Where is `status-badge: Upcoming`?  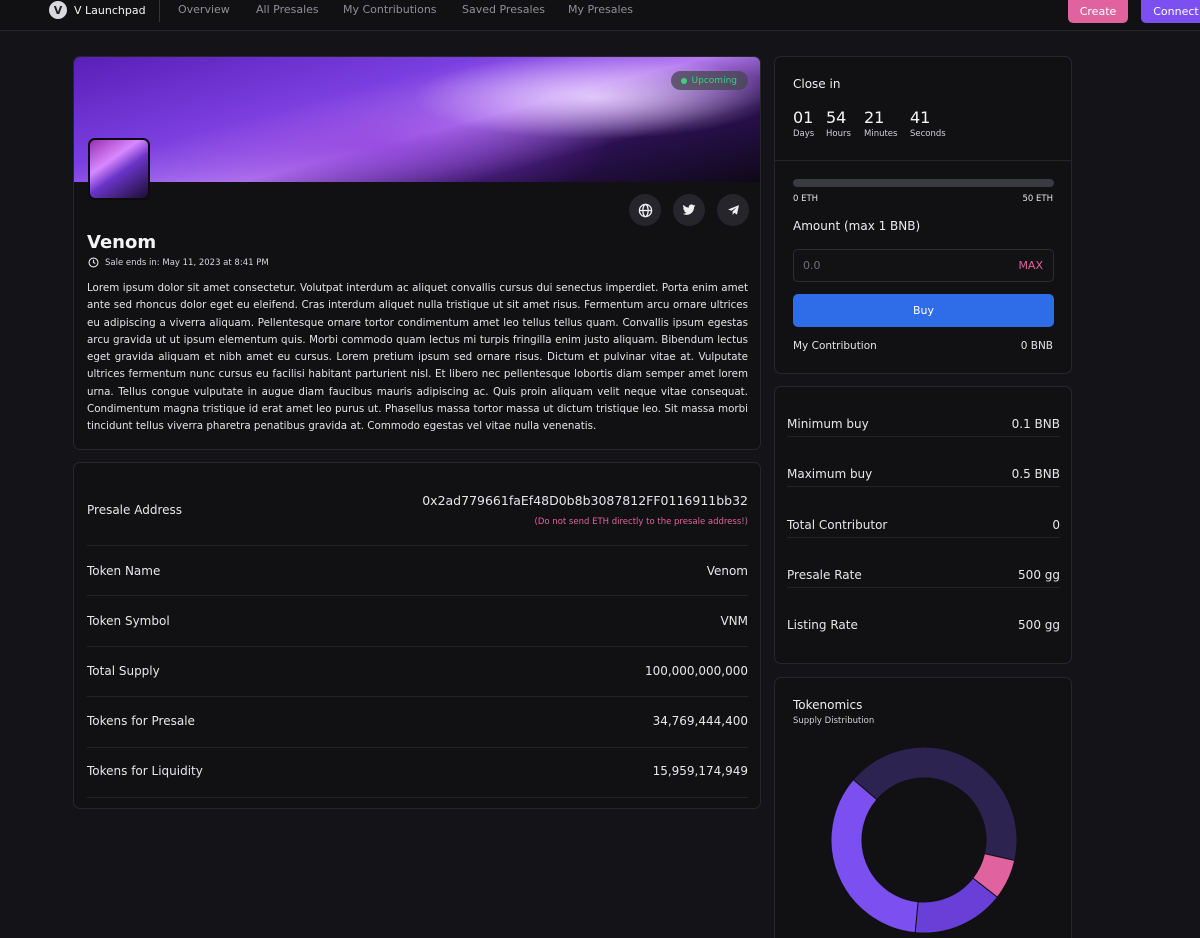 status-badge: Upcoming is located at coordinates (709, 80).